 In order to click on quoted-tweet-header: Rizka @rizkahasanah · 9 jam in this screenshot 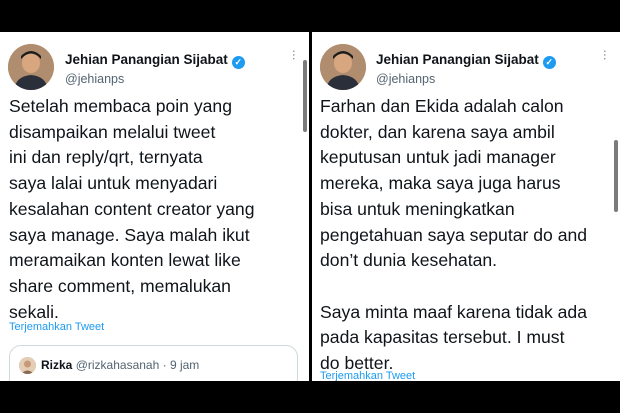, I will do `click(120, 365)`.